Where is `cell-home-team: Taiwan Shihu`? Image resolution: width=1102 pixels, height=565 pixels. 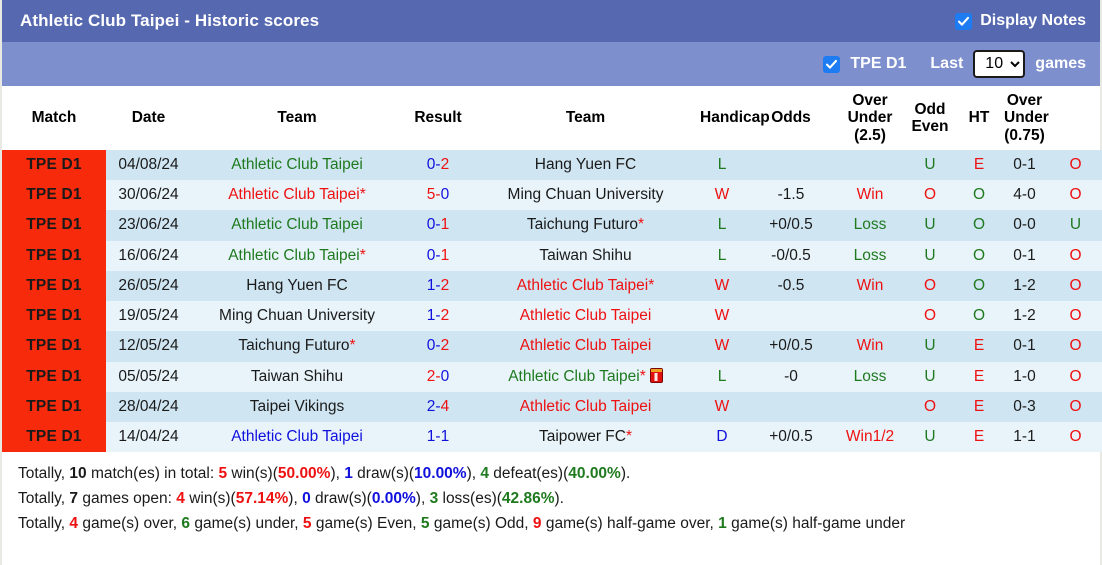
cell-home-team: Taiwan Shihu is located at coordinates (297, 376).